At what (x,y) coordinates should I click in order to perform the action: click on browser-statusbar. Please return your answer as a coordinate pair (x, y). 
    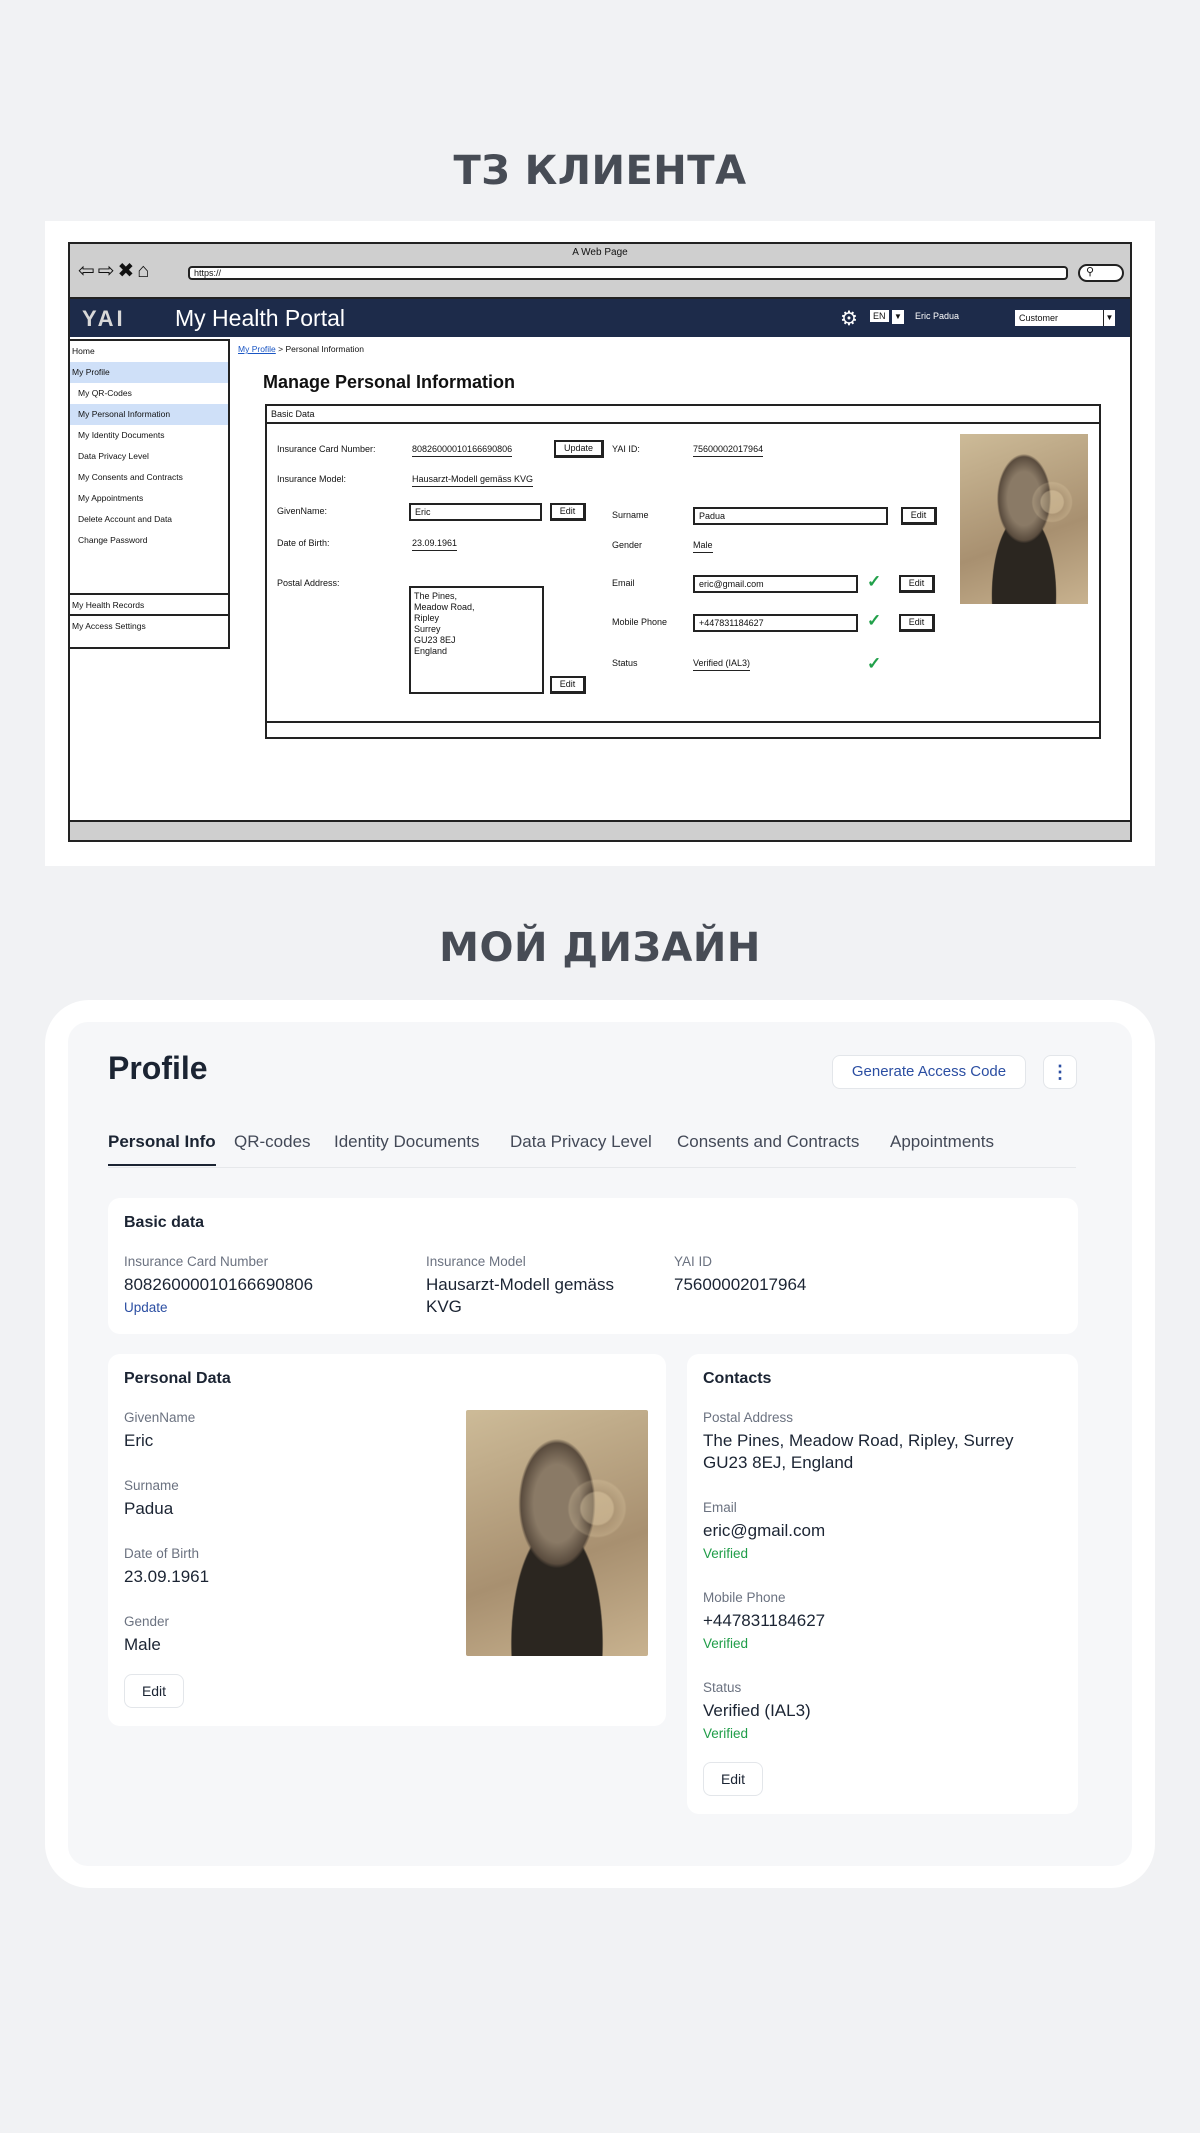
    Looking at the image, I should click on (600, 830).